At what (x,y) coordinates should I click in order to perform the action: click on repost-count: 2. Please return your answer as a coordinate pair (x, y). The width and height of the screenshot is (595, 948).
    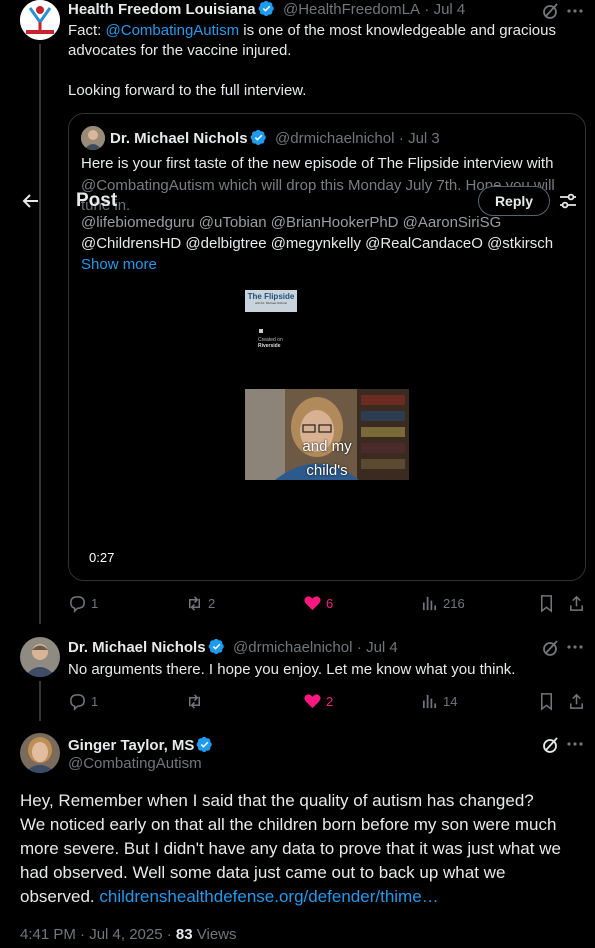
    Looking at the image, I should click on (212, 603).